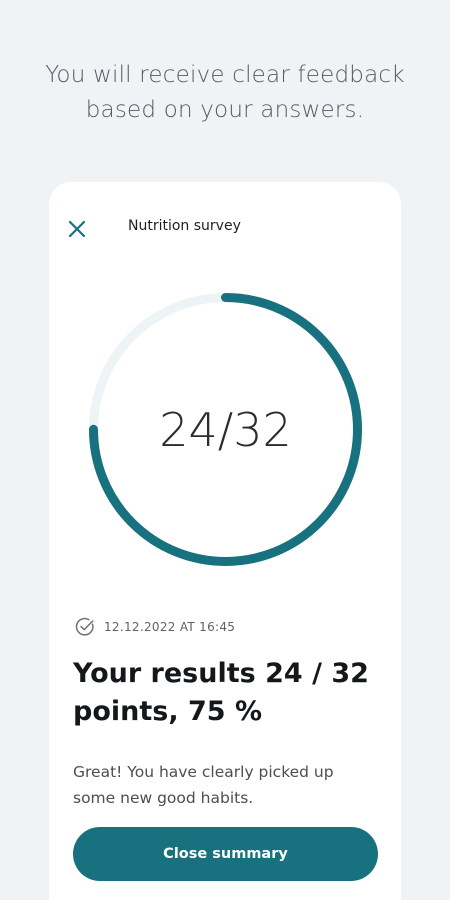  Describe the element at coordinates (225, 429) in the screenshot. I see `score-display: 24/32` at that location.